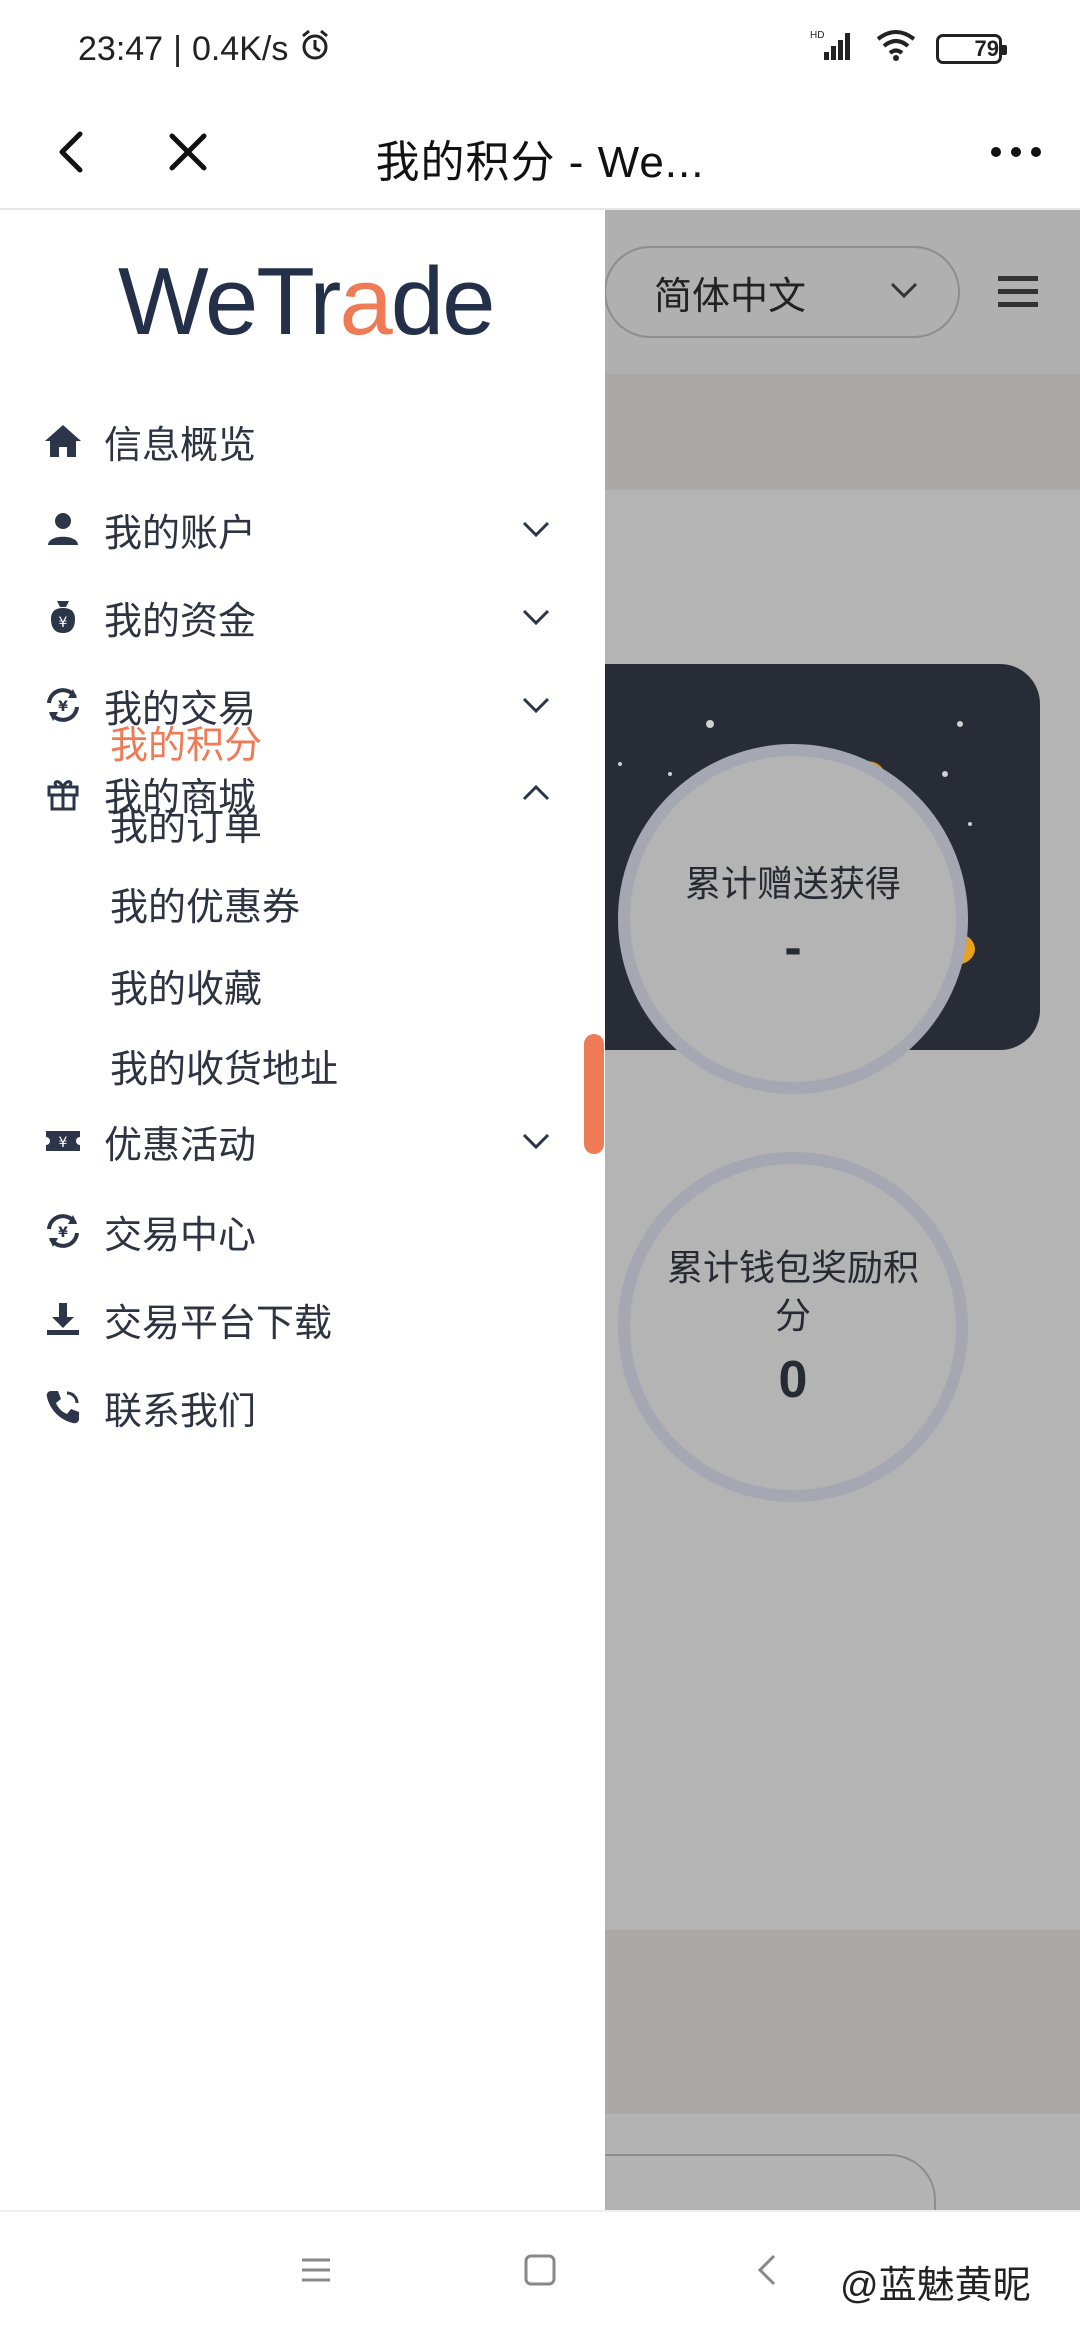 This screenshot has height=2340, width=1080. Describe the element at coordinates (768, 2270) in the screenshot. I see `back-nav-icon` at that location.